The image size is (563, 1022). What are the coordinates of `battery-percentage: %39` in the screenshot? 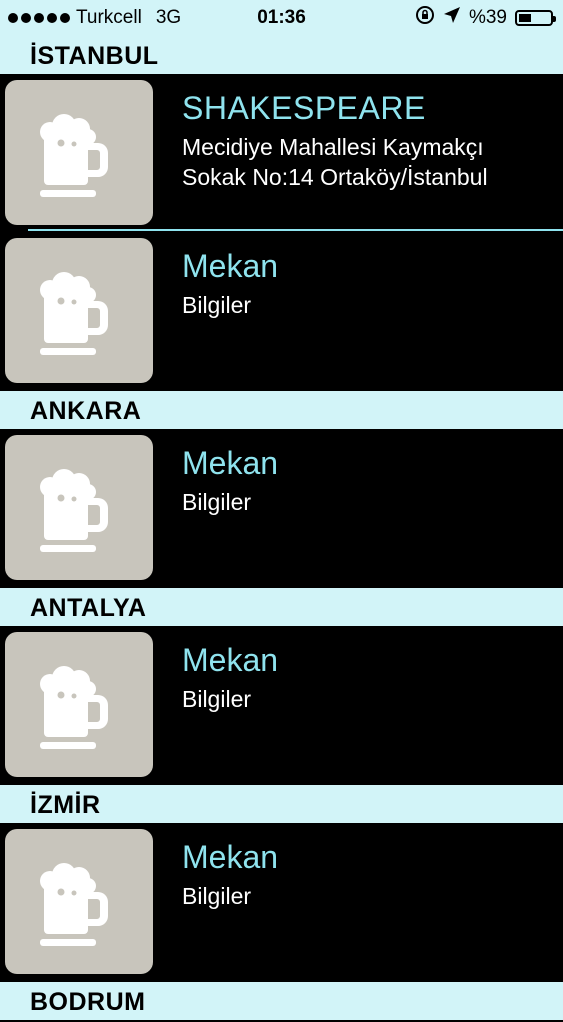 It's located at (487, 17).